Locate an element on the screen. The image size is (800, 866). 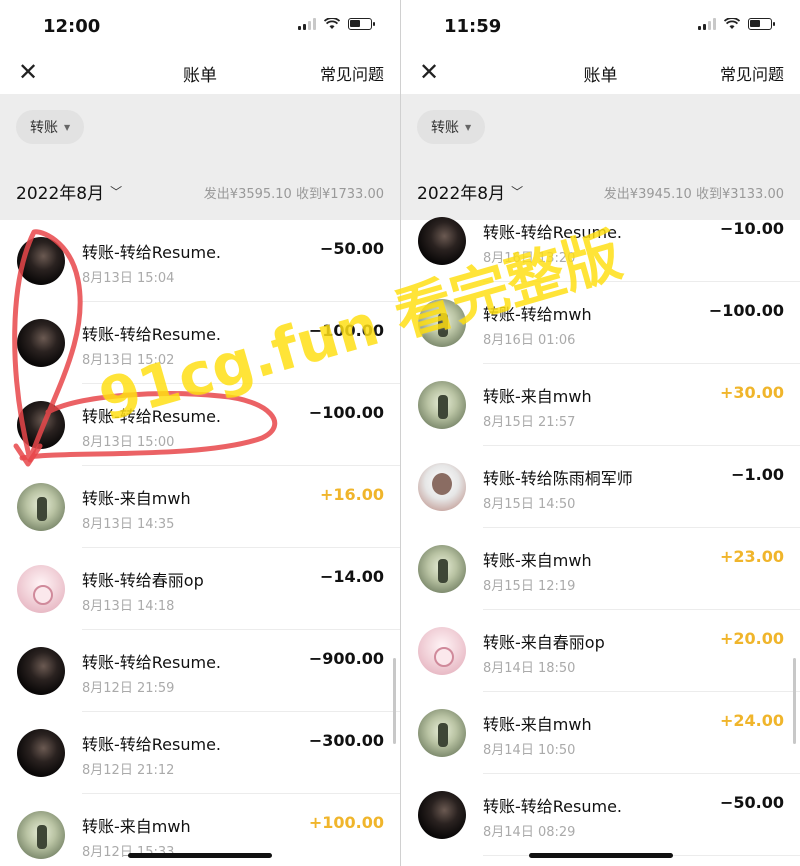
transaction-row: 转账-转给Resume. 8月13日 15:00 −100.00 is located at coordinates (200, 425).